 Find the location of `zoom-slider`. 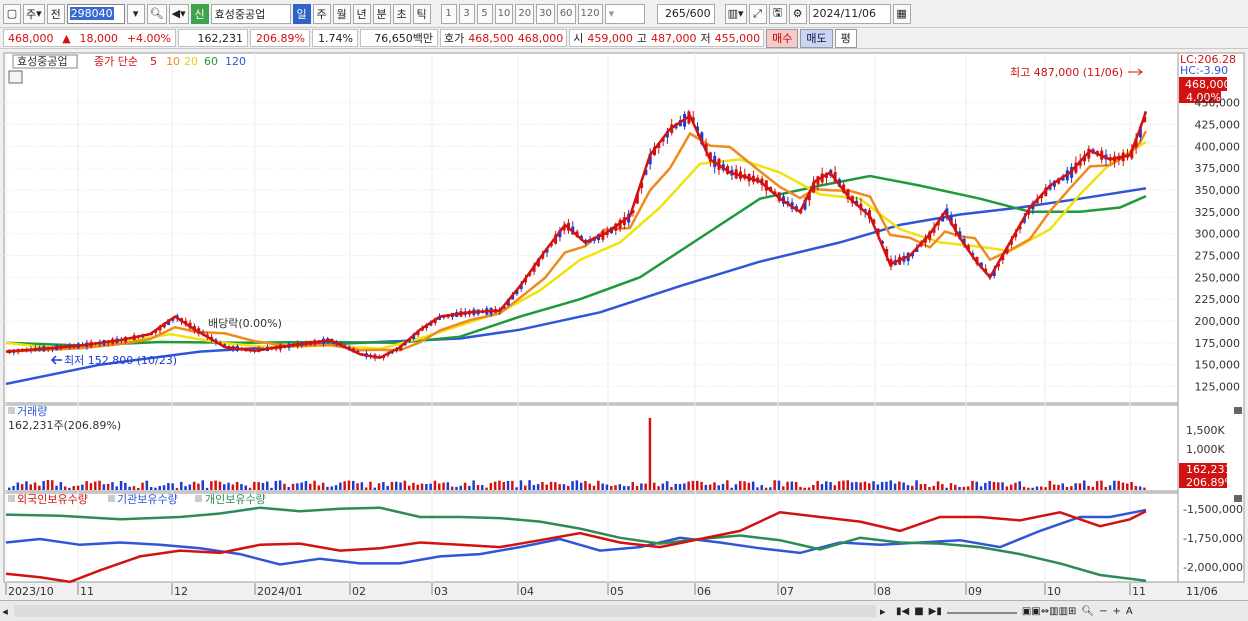

zoom-slider is located at coordinates (981, 610).